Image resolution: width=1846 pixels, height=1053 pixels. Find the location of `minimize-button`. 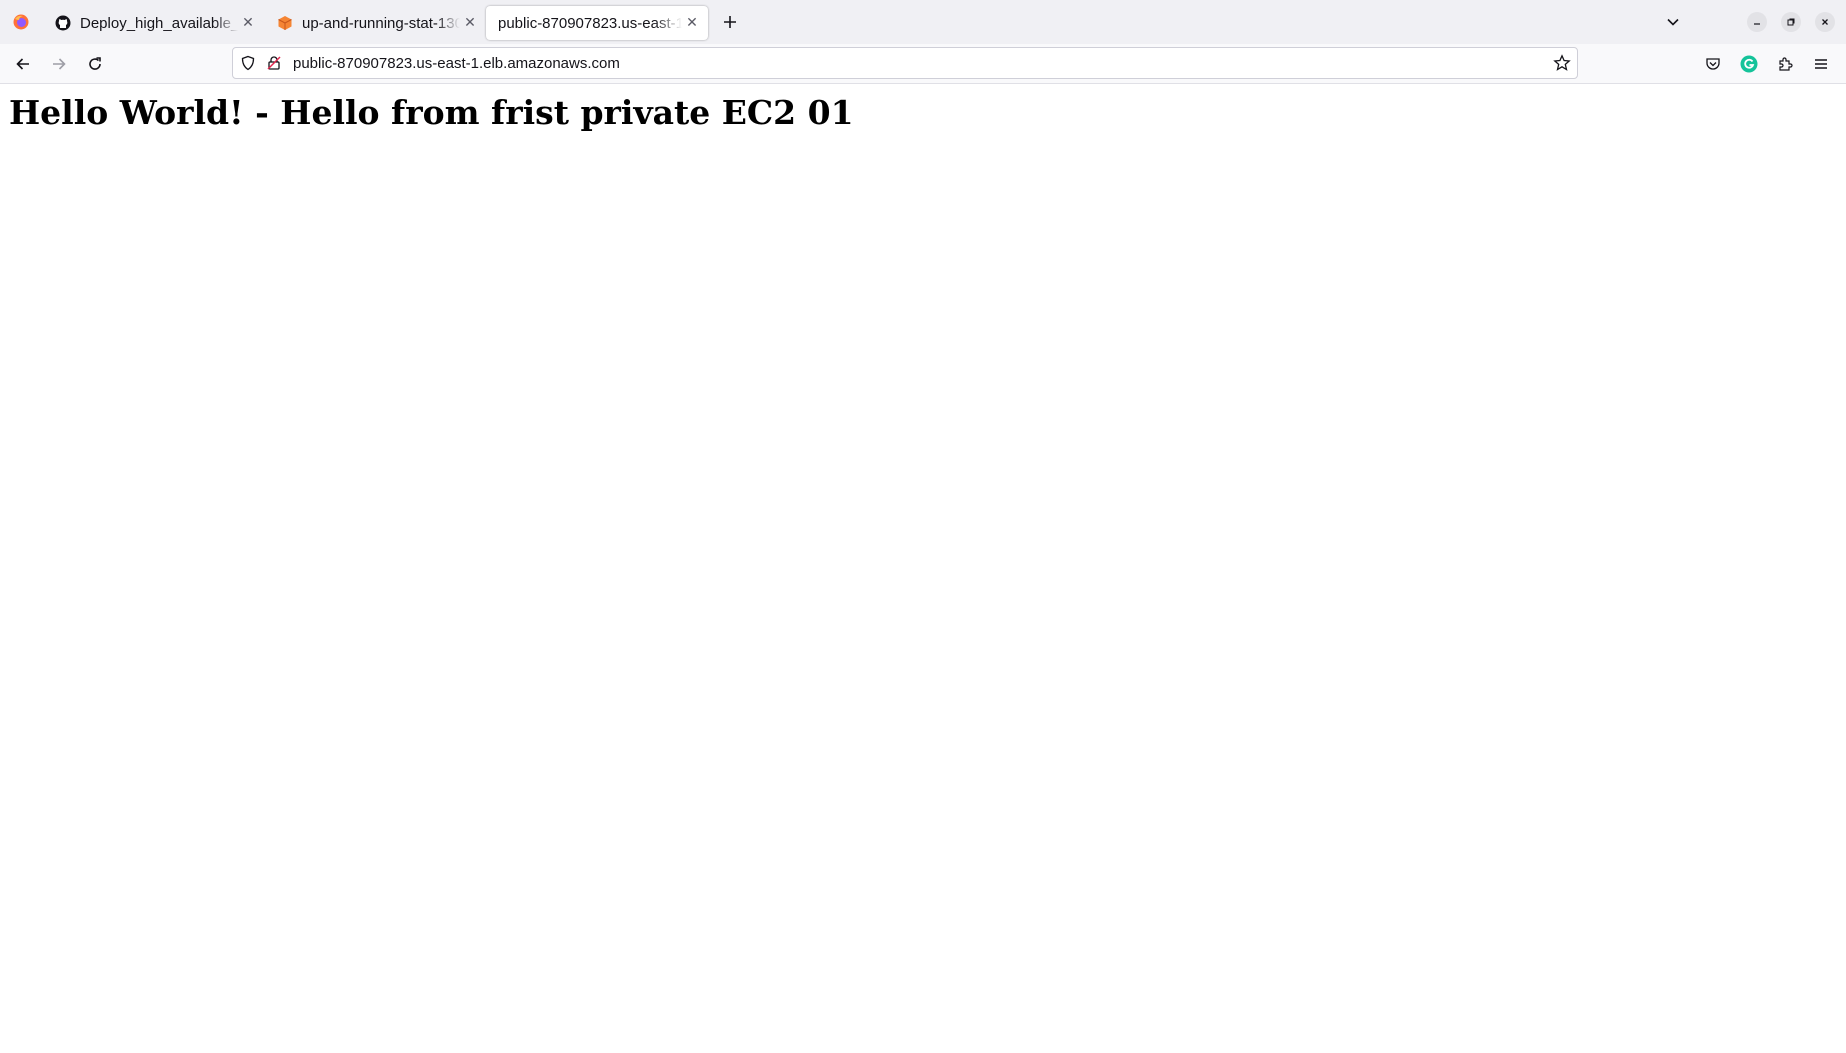

minimize-button is located at coordinates (1757, 22).